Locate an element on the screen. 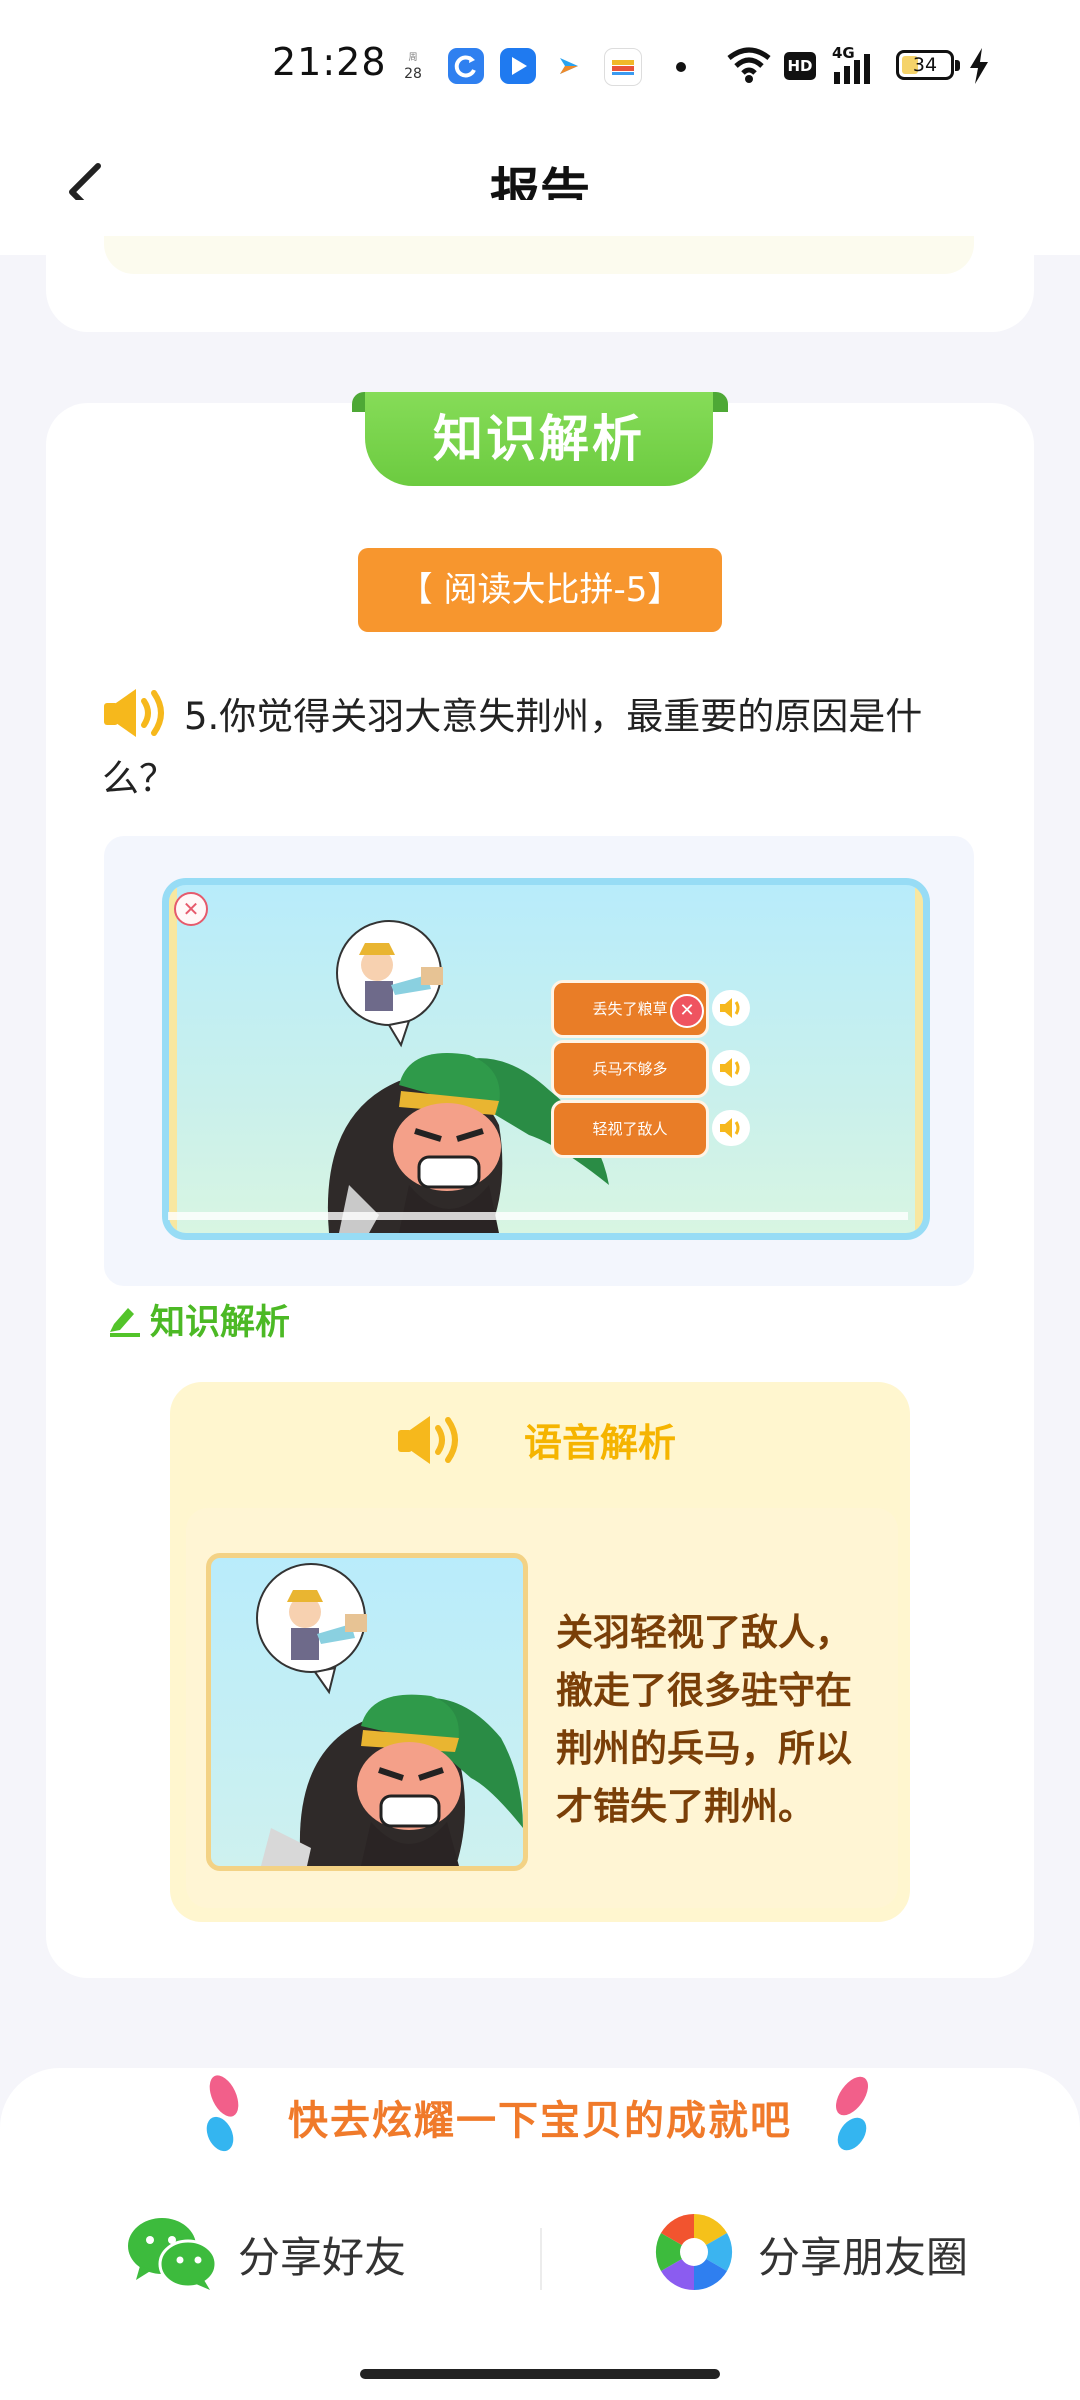 This screenshot has width=1080, height=2400. share-title: 快去炫耀一下宝贝的成就吧 is located at coordinates (540, 2121).